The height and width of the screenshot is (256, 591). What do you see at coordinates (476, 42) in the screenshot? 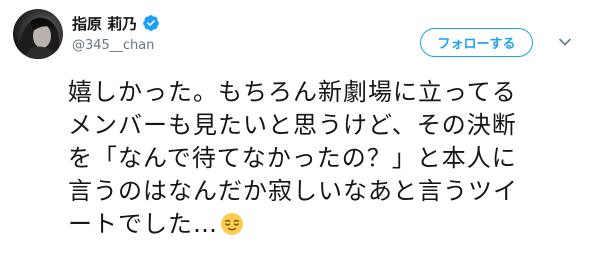
I see `follow-button: フォローする` at bounding box center [476, 42].